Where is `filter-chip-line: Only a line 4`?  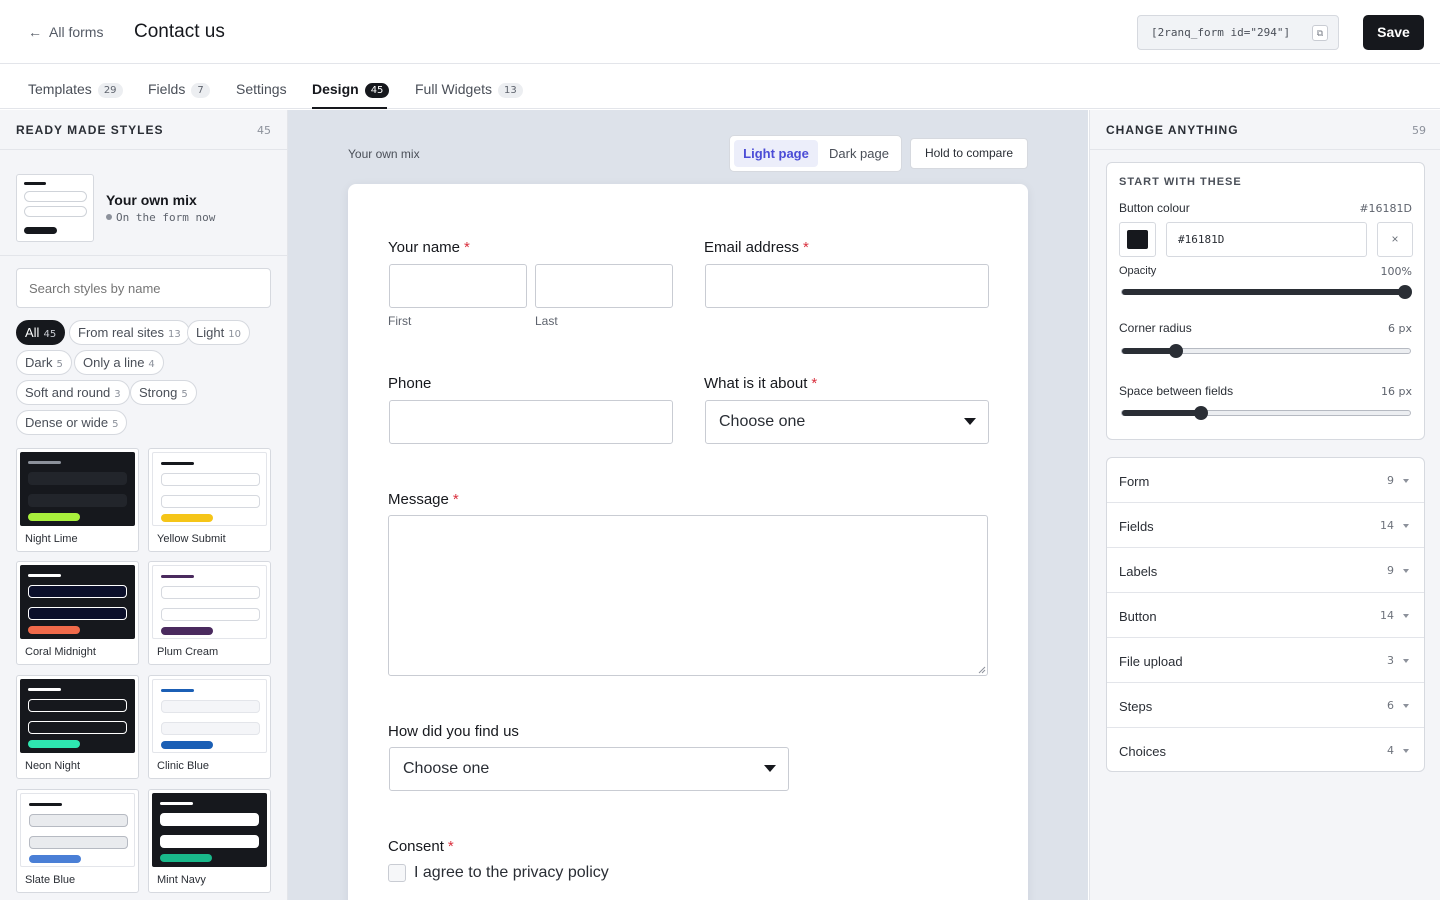 filter-chip-line: Only a line 4 is located at coordinates (119, 362).